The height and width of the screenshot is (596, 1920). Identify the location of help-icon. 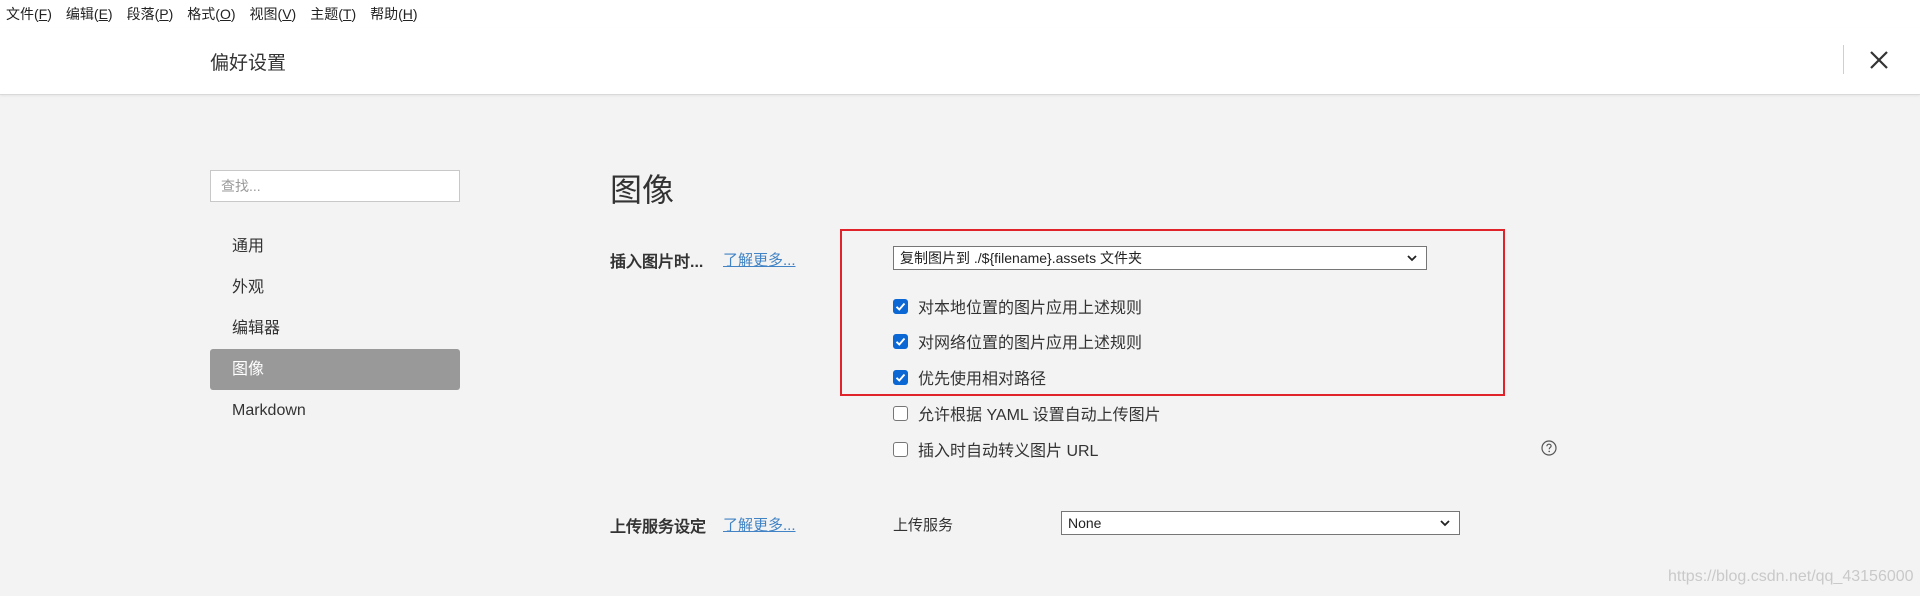
(1549, 448).